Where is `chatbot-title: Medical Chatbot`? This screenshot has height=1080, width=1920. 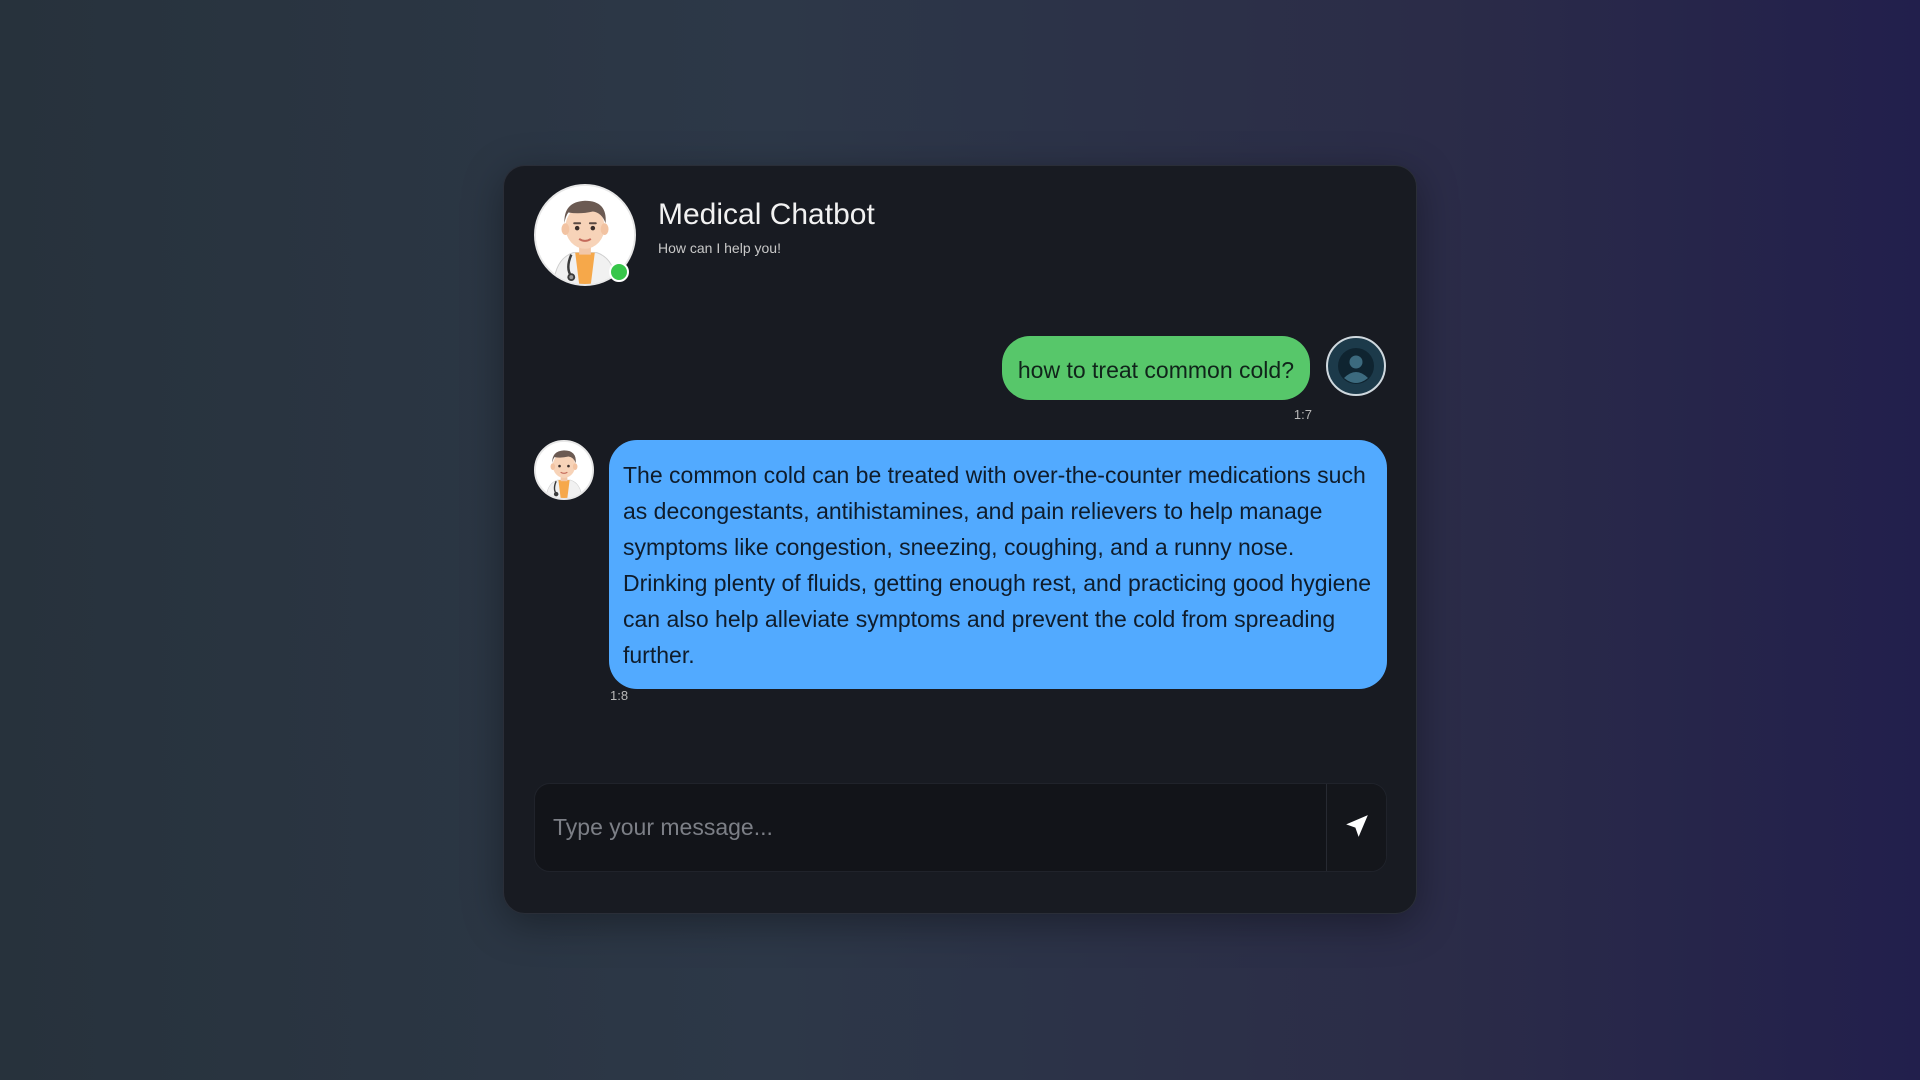
chatbot-title: Medical Chatbot is located at coordinates (766, 214).